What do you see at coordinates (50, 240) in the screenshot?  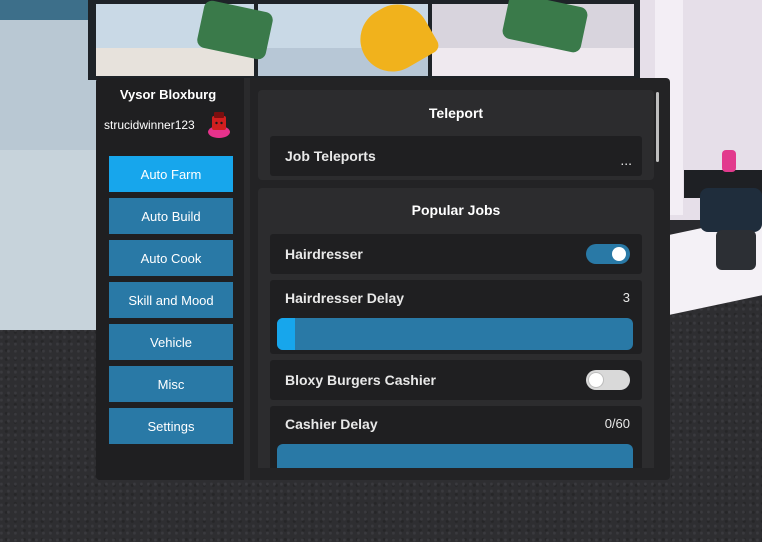 I see `left-room-floor` at bounding box center [50, 240].